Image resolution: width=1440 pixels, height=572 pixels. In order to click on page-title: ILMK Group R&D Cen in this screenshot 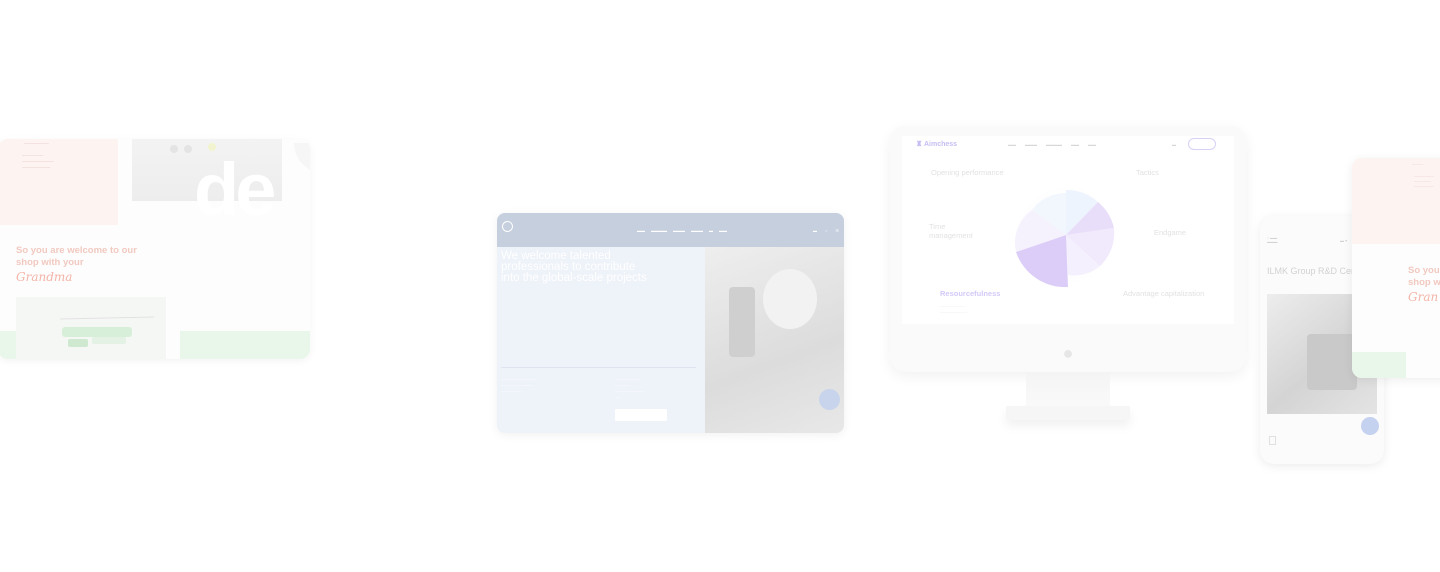, I will do `click(1312, 271)`.